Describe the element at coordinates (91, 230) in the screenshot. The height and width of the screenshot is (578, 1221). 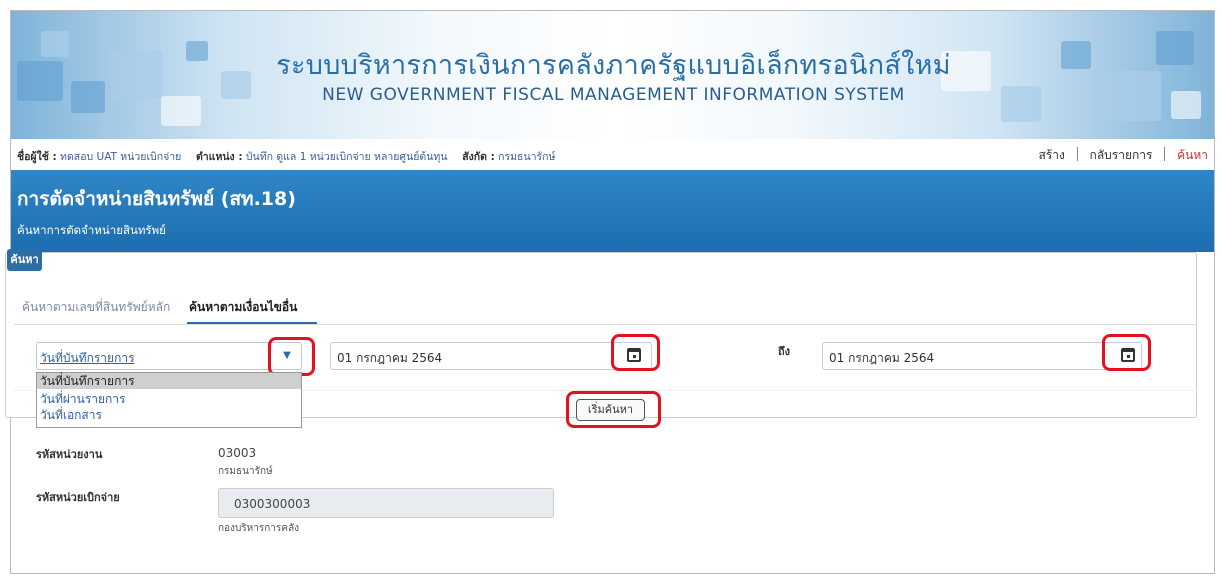
I see `page-subtitle: ค้นหาการตัดจำหน่ายสินทรัพย์` at that location.